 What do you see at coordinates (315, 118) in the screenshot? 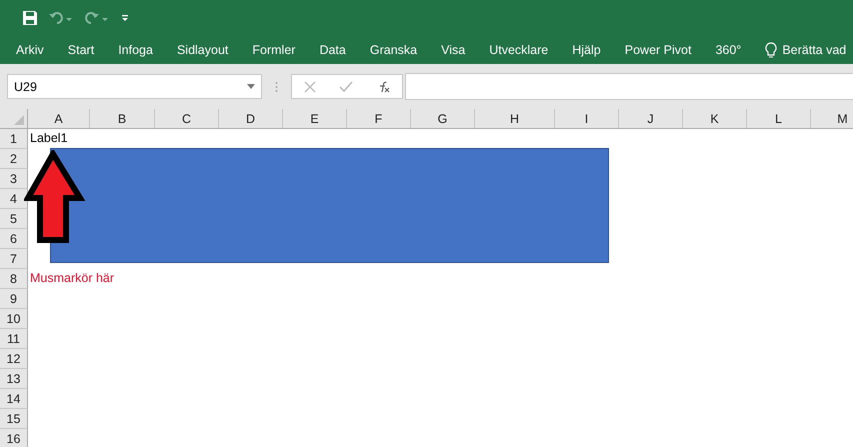
I see `column-header: E` at bounding box center [315, 118].